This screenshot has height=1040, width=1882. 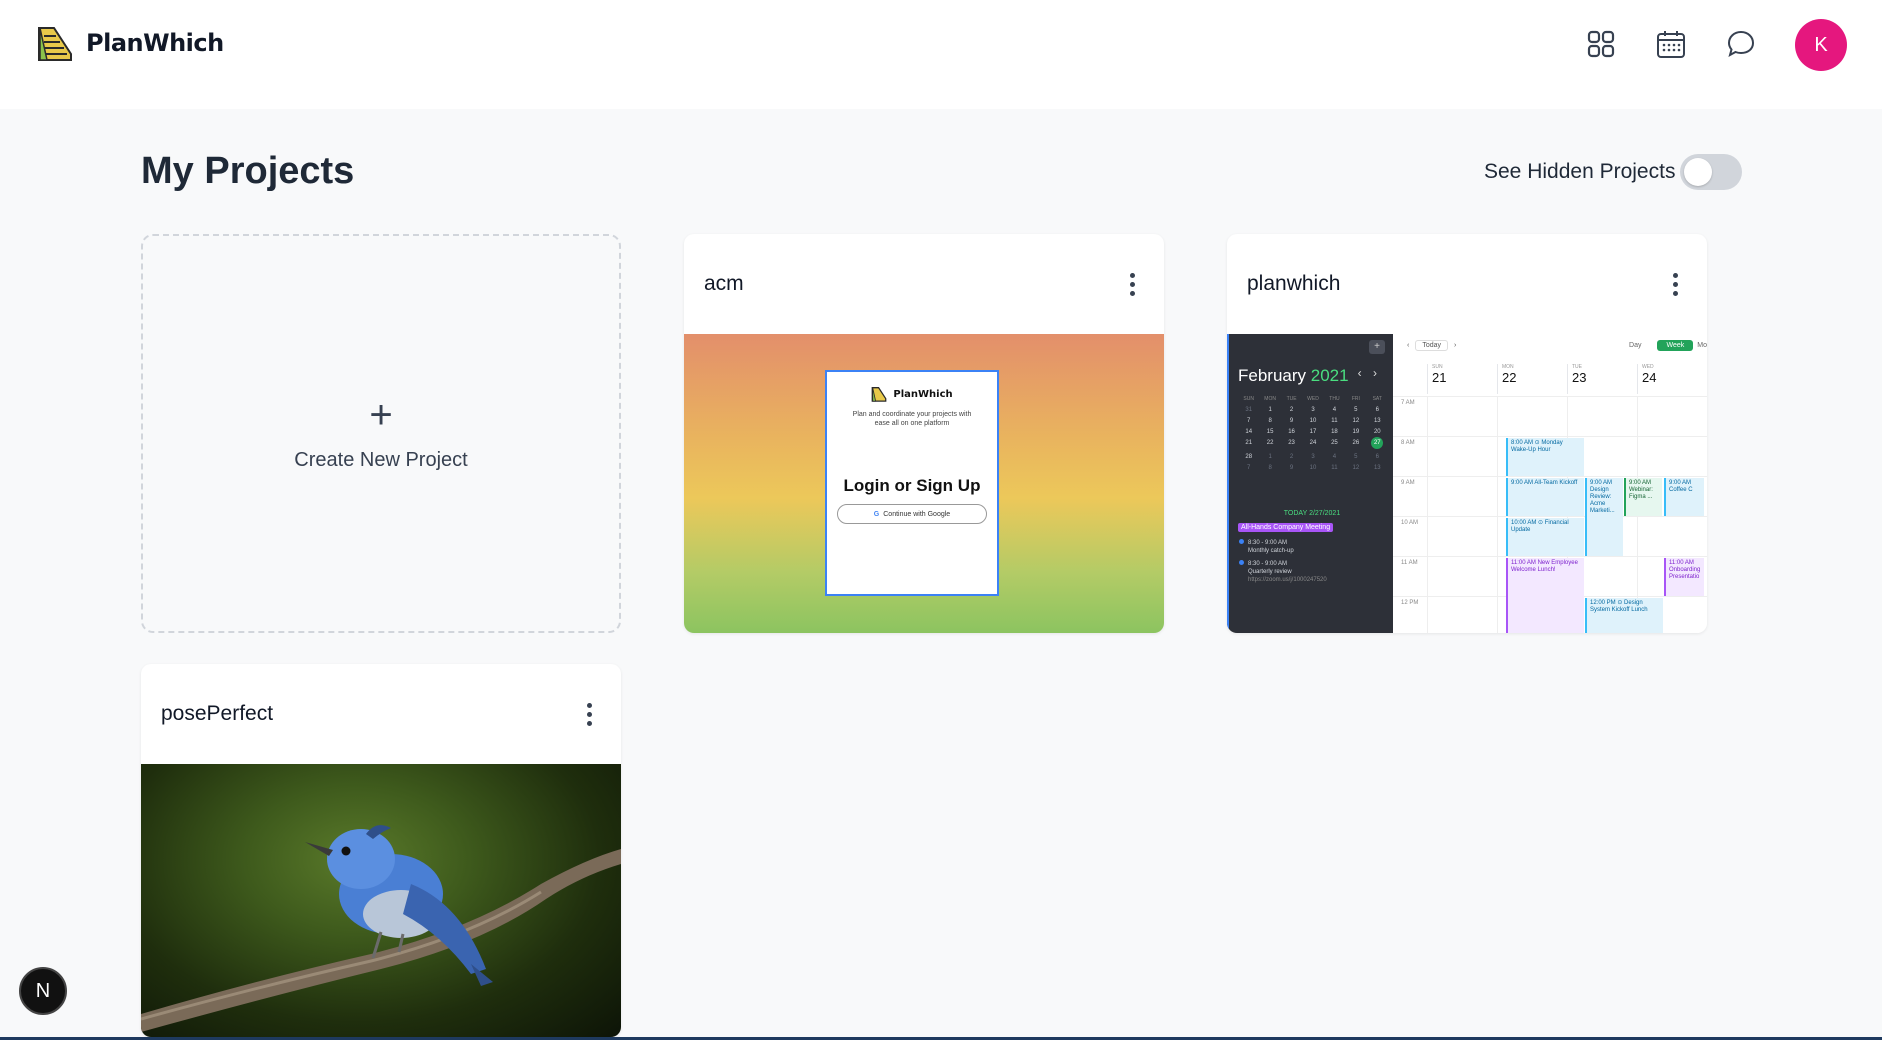 I want to click on create-new-project-label: Create New Project, so click(x=381, y=460).